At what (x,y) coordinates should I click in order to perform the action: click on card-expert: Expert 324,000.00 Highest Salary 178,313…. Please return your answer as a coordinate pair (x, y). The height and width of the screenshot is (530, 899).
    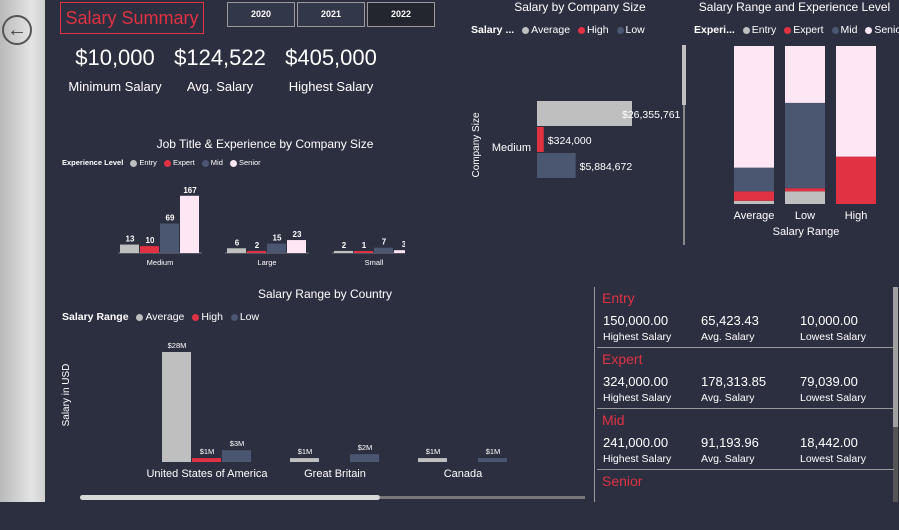
    Looking at the image, I should click on (745, 378).